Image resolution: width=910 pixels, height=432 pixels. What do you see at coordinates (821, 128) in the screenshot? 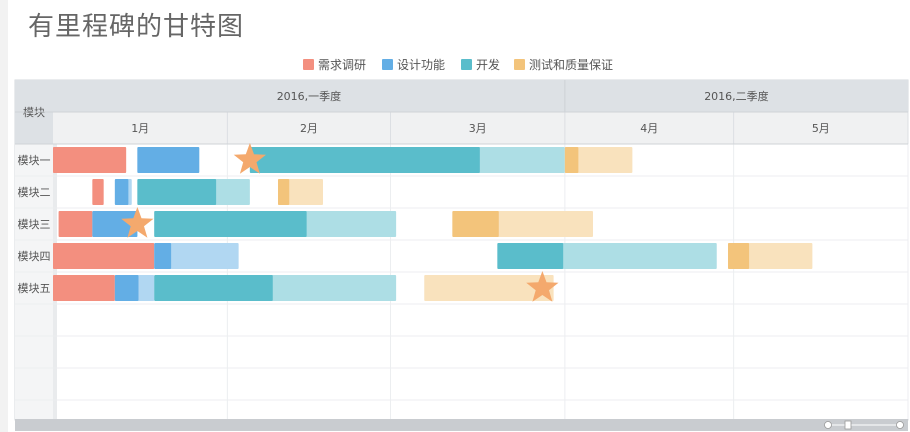
I see `month-label: 5月` at bounding box center [821, 128].